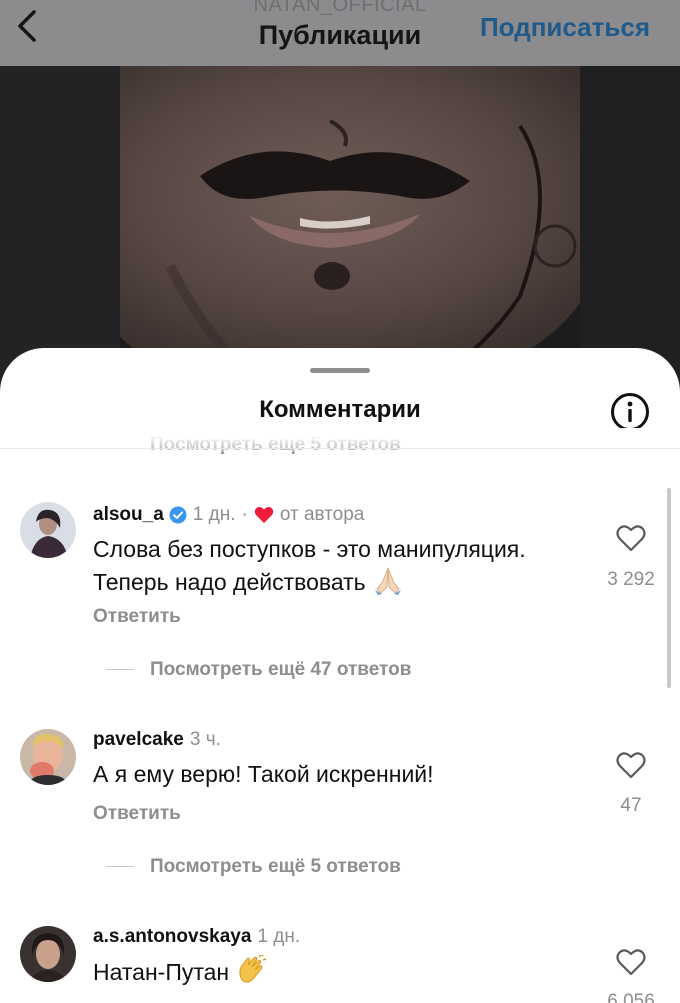 This screenshot has width=680, height=1003. I want to click on view-replies-button: Посмотреть ещё 47 ответов, so click(280, 670).